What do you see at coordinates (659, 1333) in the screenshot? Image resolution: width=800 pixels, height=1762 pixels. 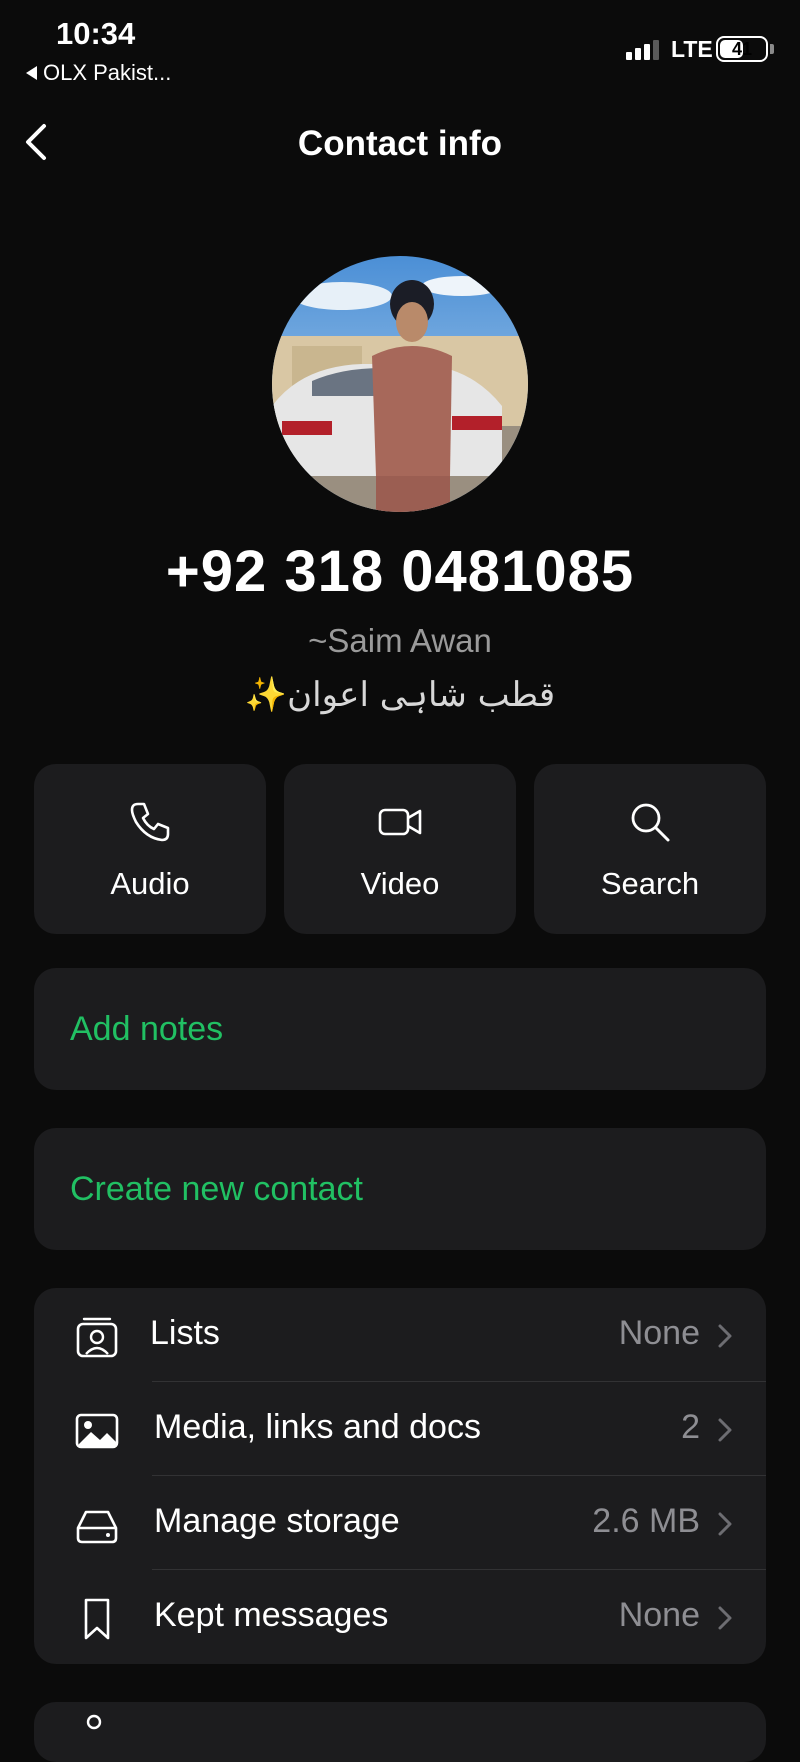 I see `lists-value: None` at bounding box center [659, 1333].